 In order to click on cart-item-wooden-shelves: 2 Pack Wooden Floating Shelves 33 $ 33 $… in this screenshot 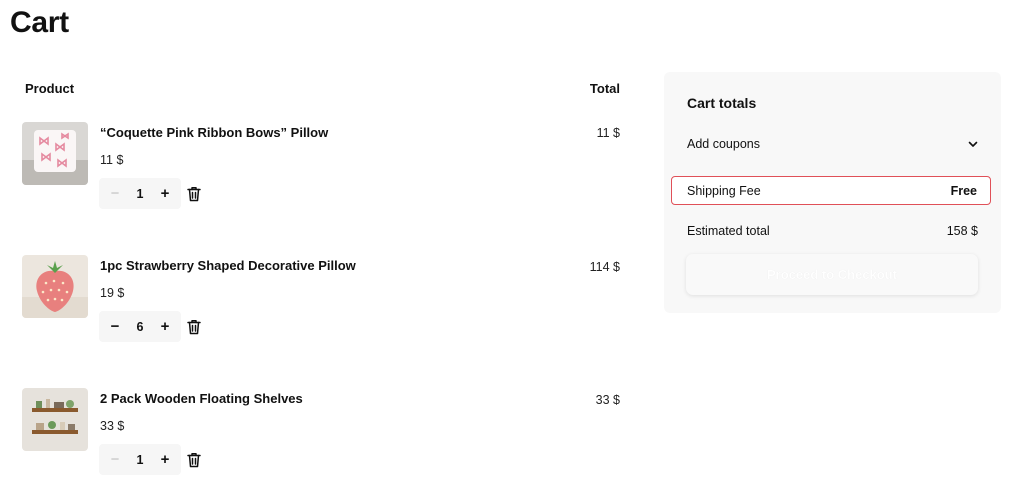, I will do `click(320, 437)`.